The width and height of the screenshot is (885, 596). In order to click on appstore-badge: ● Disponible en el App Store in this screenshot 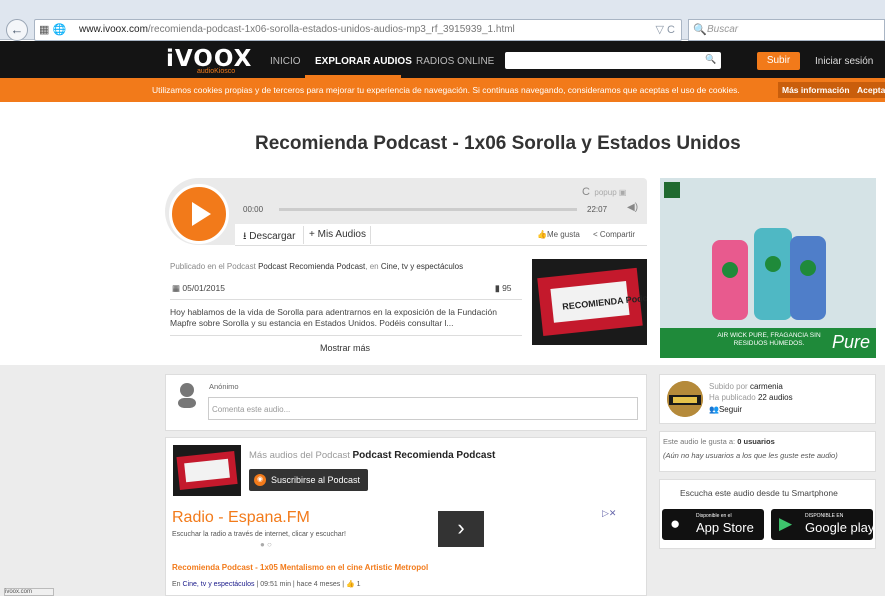, I will do `click(713, 524)`.